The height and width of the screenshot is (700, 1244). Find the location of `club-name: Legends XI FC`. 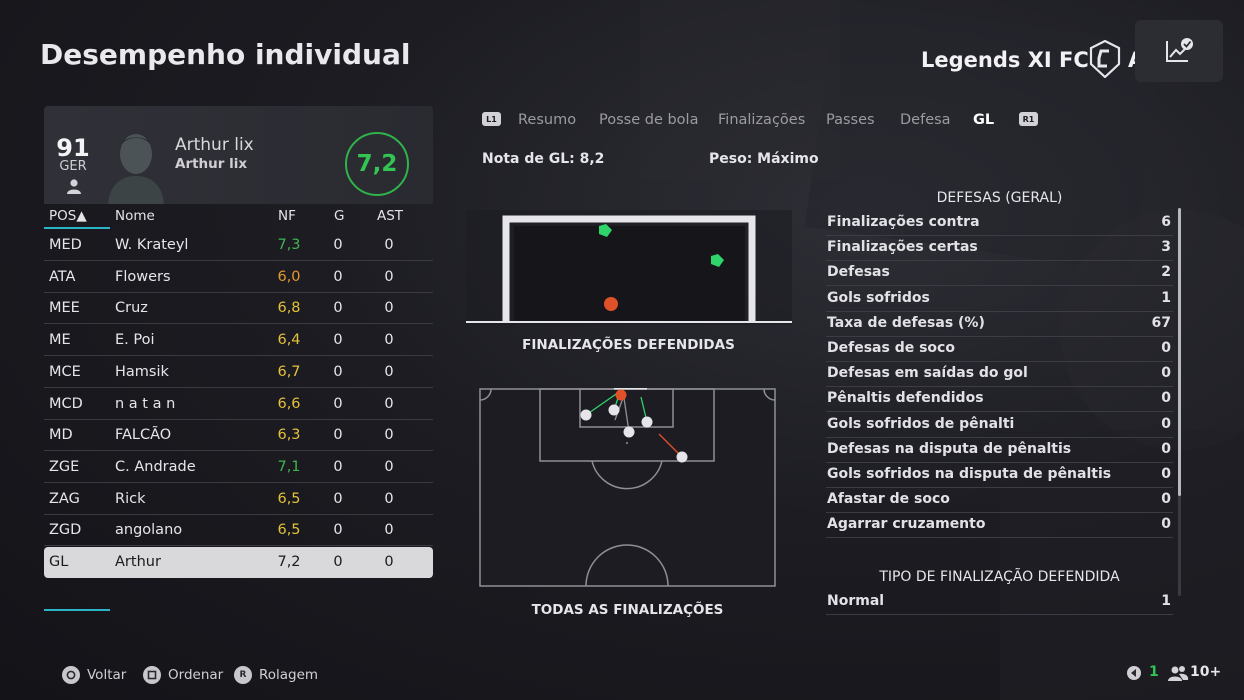

club-name: Legends XI FC is located at coordinates (1005, 60).